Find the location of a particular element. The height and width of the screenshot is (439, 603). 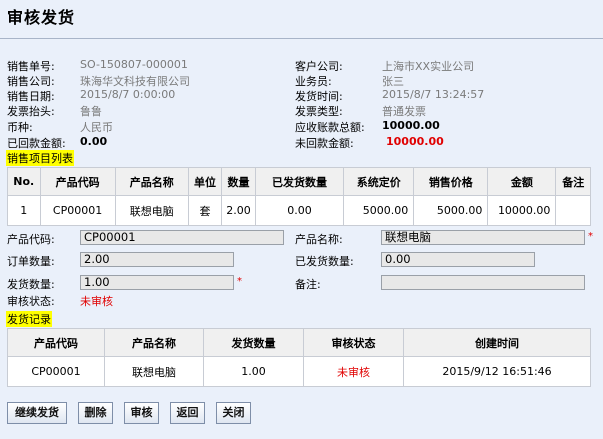

unpaid-amount-value: 10000.00 is located at coordinates (415, 141).